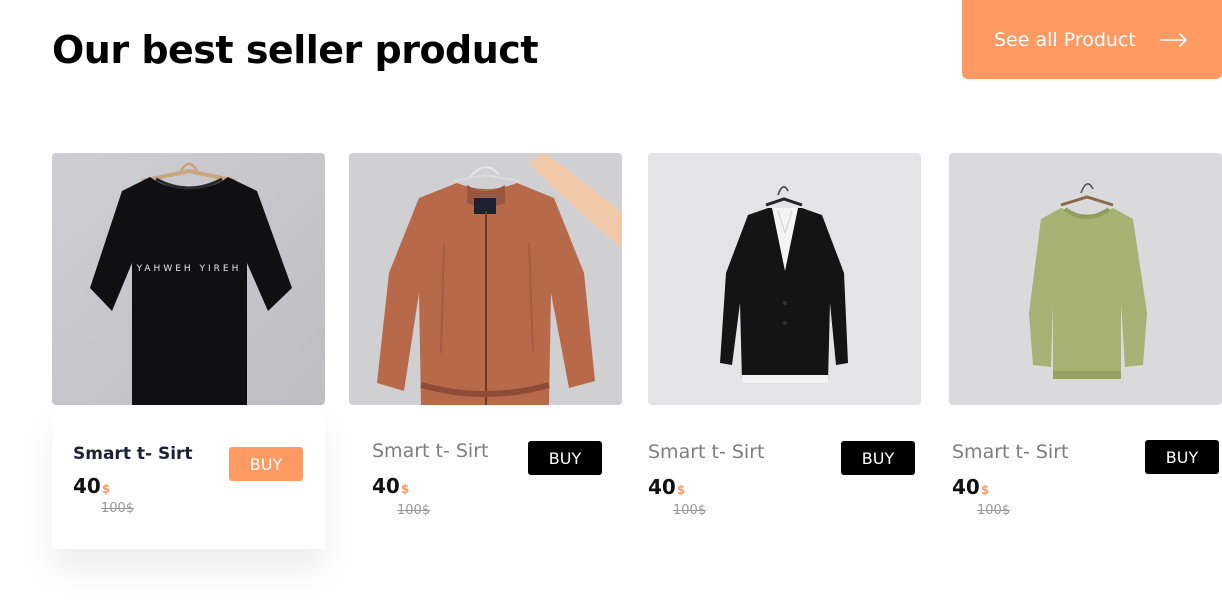 The height and width of the screenshot is (613, 1222). Describe the element at coordinates (189, 269) in the screenshot. I see `tshirt-print-text: YAHWEH YIREH` at that location.